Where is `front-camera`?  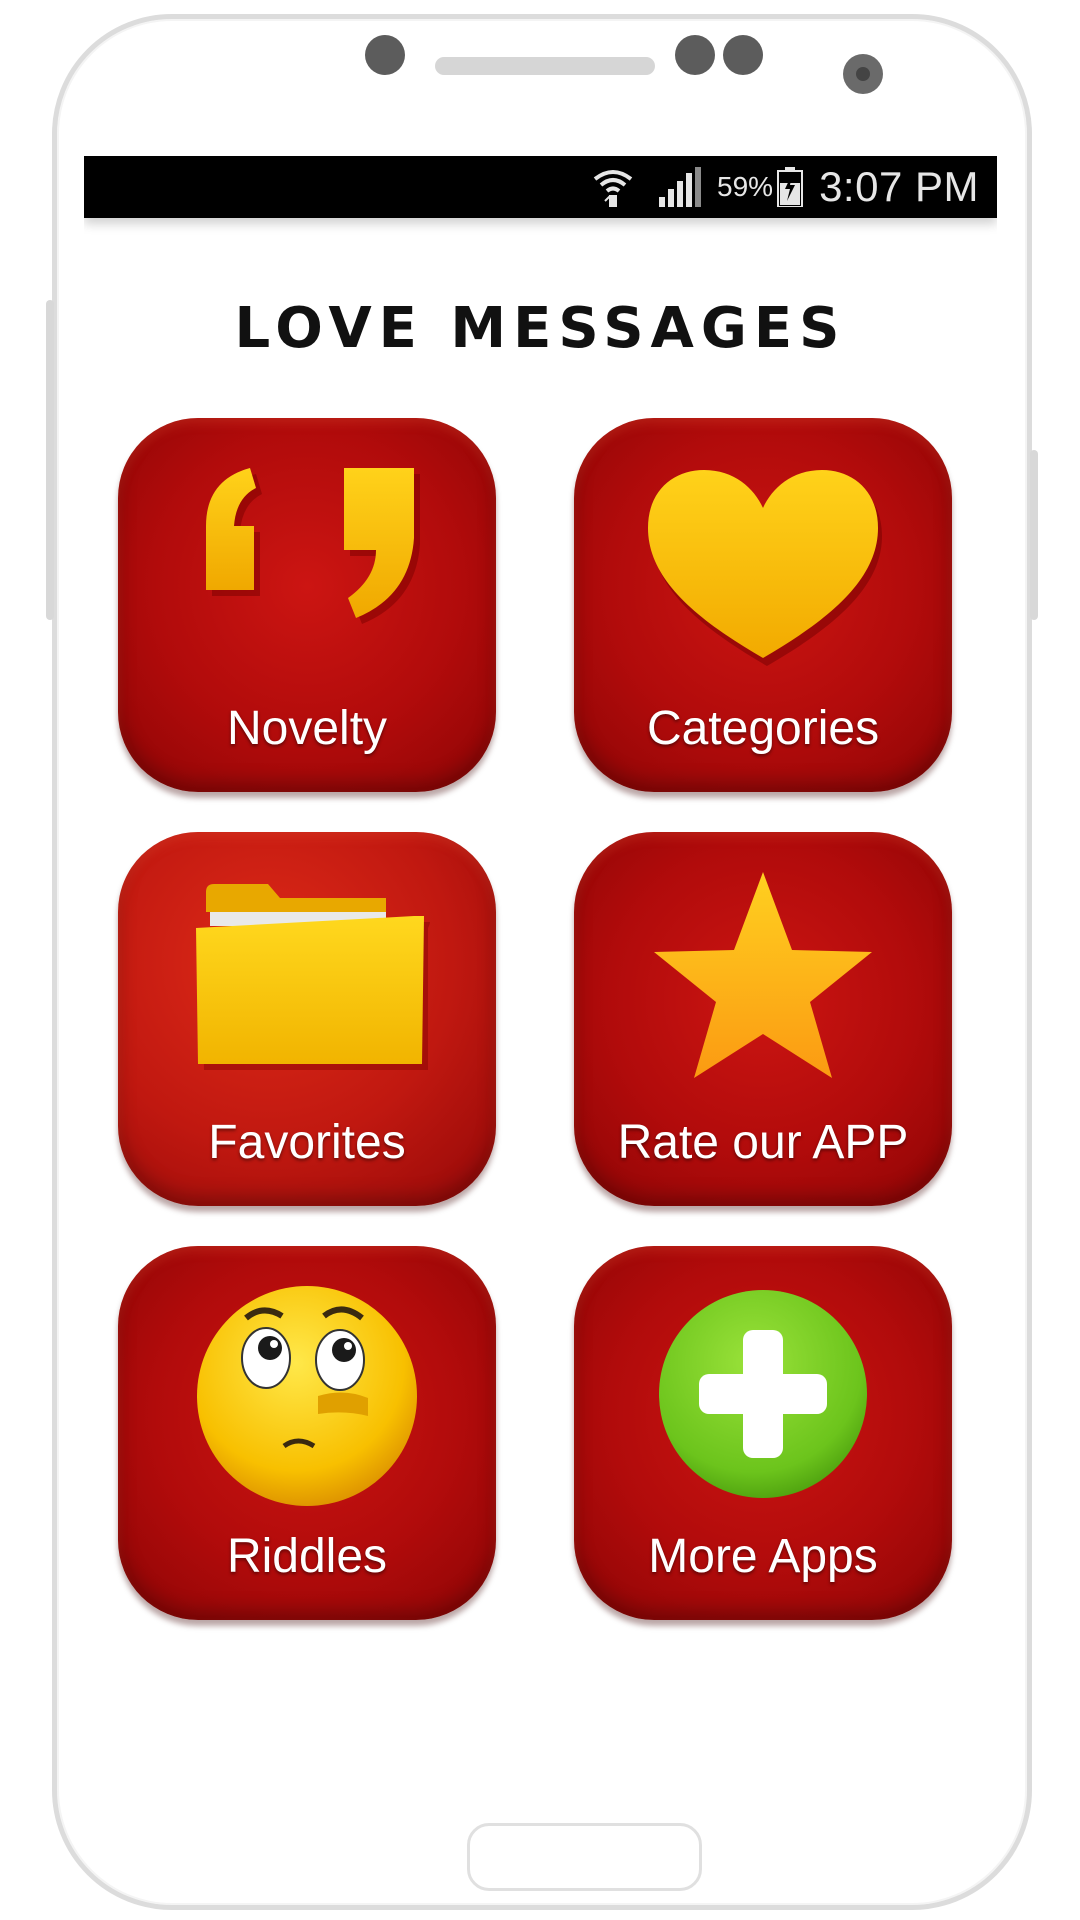 front-camera is located at coordinates (863, 74).